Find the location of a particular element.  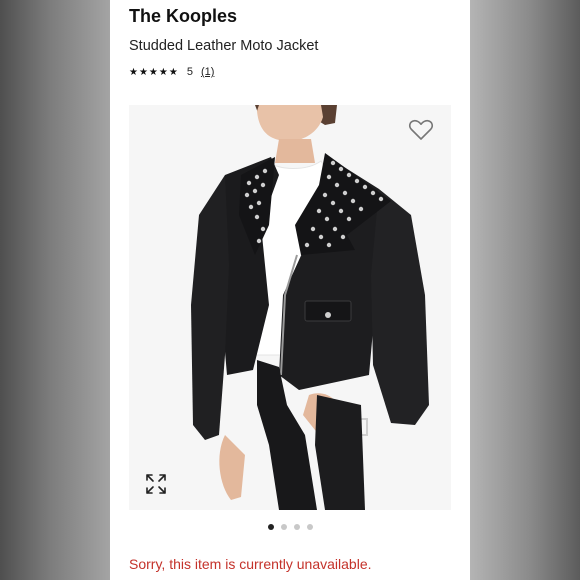

carousel-pagination is located at coordinates (290, 527).